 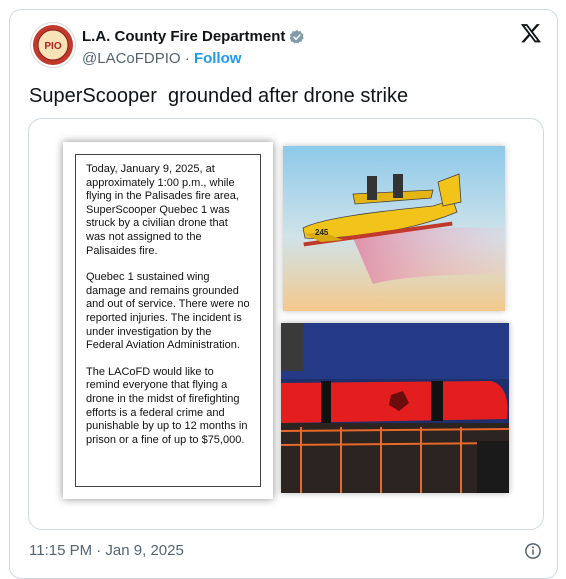 I want to click on author-name: L.A. County Fire Department, so click(x=183, y=36).